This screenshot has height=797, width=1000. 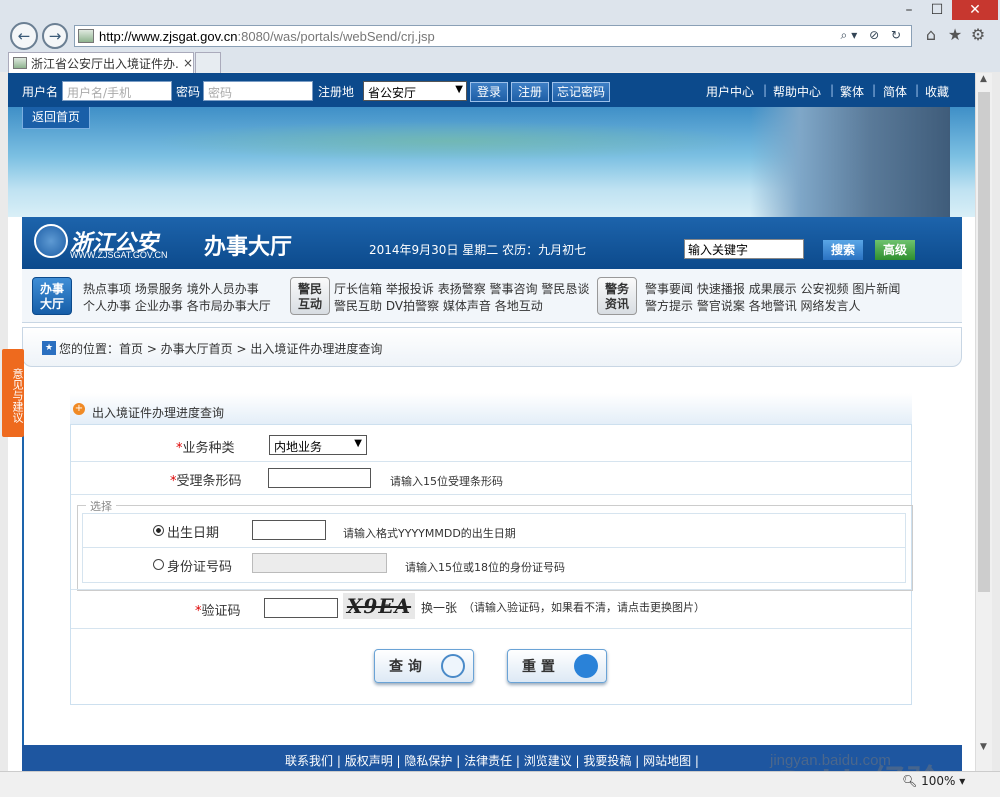 I want to click on search-button: 搜索, so click(x=843, y=250).